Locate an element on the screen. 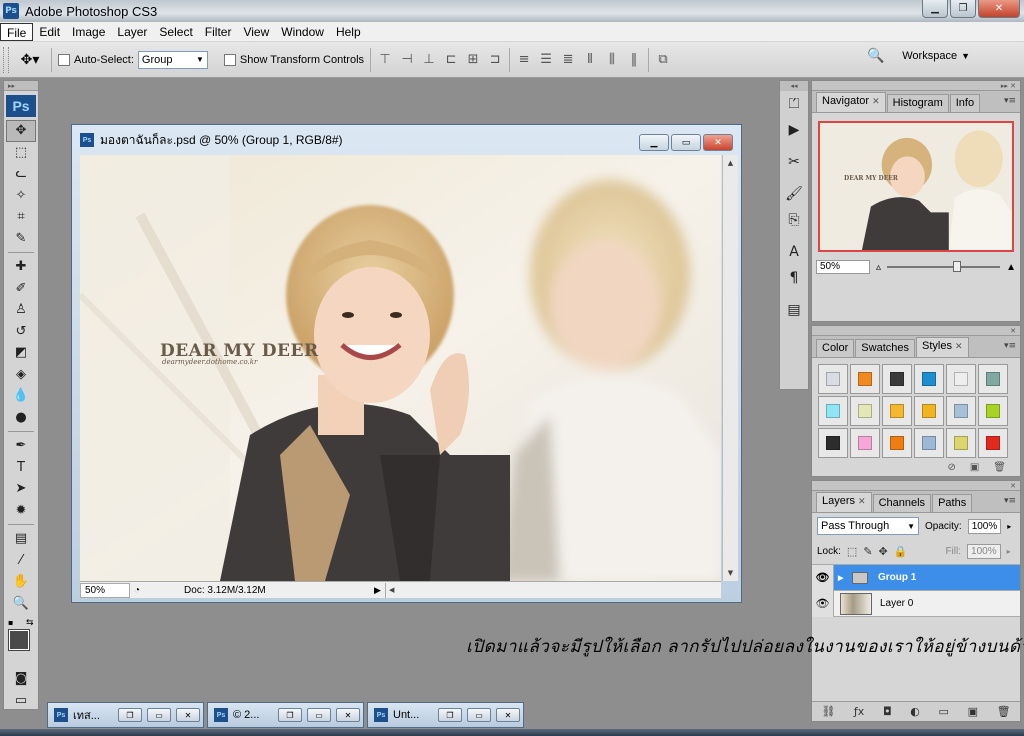  lasso-tool-icon: ᓚ is located at coordinates (21, 174).